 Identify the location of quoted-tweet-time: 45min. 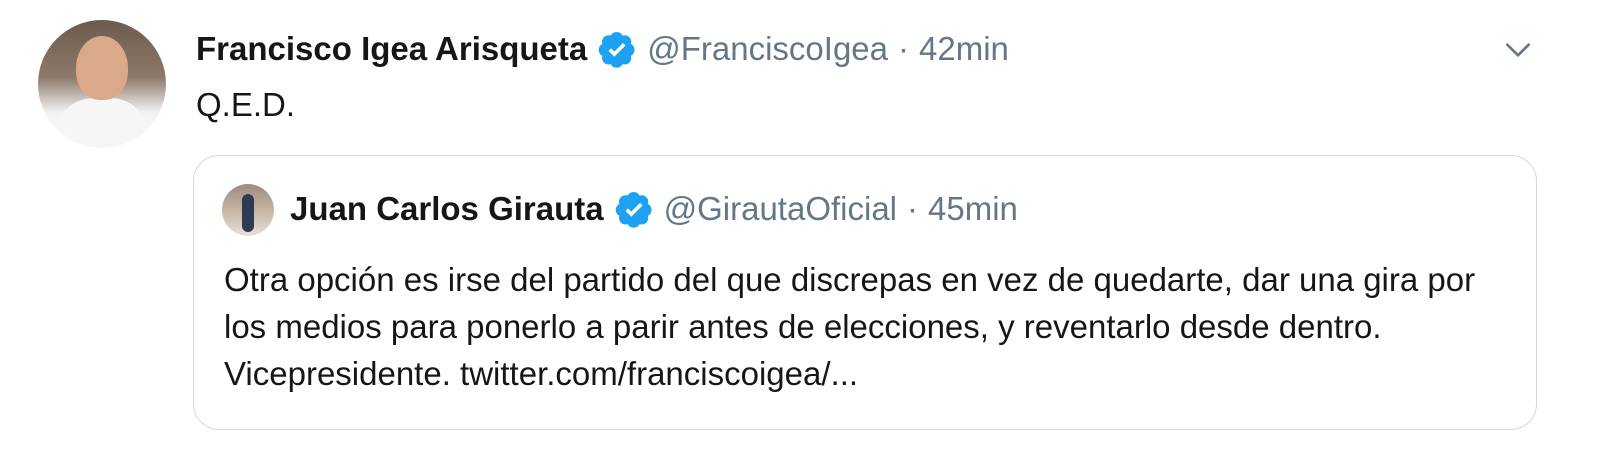
(973, 209).